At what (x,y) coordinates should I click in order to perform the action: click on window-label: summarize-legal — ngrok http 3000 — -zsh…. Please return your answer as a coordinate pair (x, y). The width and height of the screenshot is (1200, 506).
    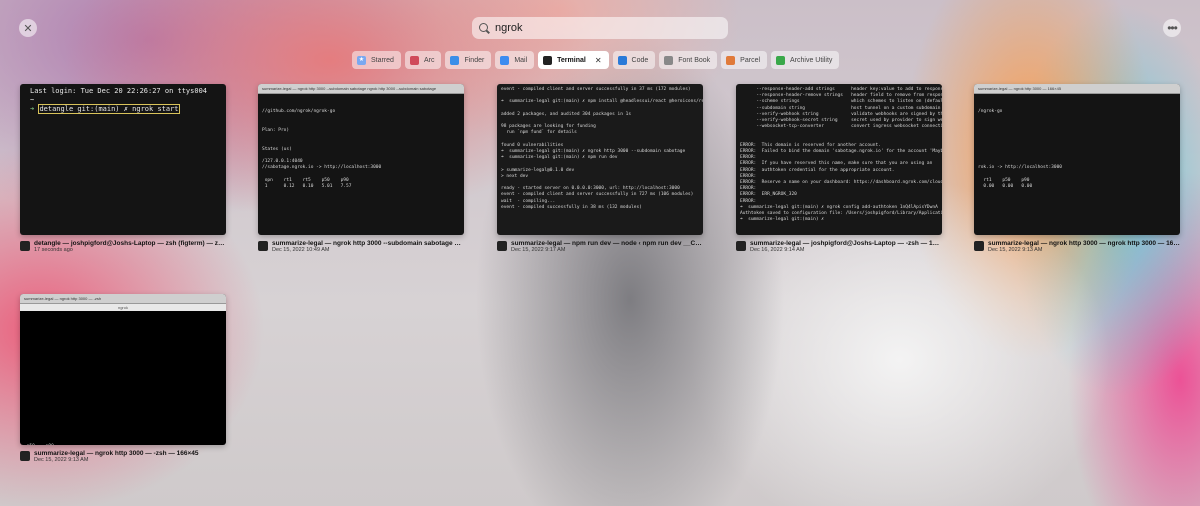
    Looking at the image, I should click on (123, 456).